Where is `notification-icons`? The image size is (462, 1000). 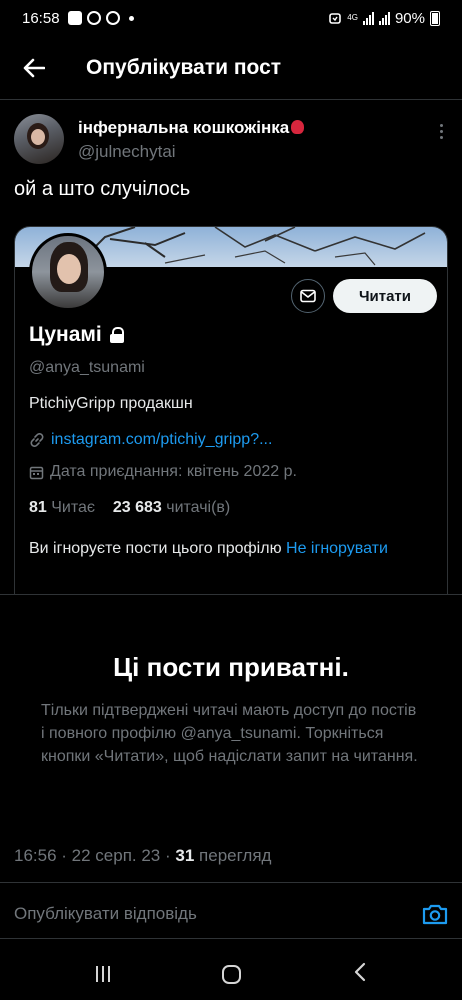
notification-icons is located at coordinates (100, 18).